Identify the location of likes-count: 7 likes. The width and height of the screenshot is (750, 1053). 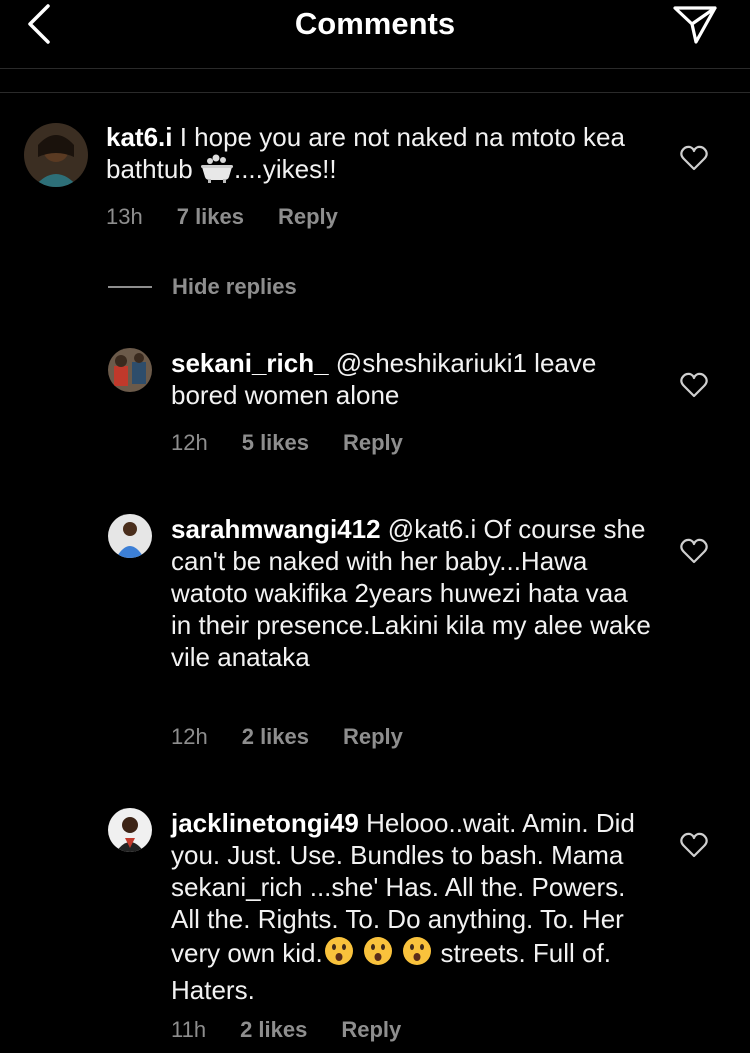
(210, 217).